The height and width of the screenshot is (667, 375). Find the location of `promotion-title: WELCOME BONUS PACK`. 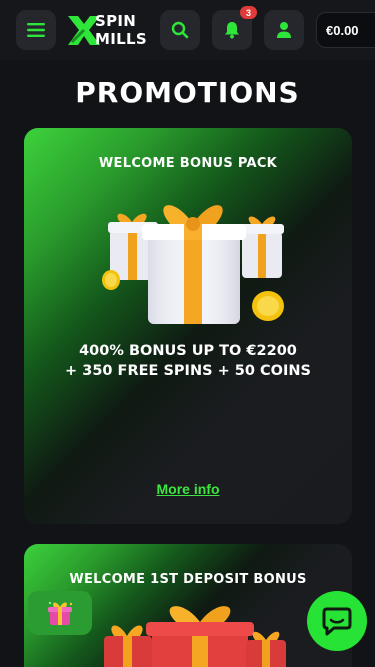

promotion-title: WELCOME BONUS PACK is located at coordinates (188, 163).